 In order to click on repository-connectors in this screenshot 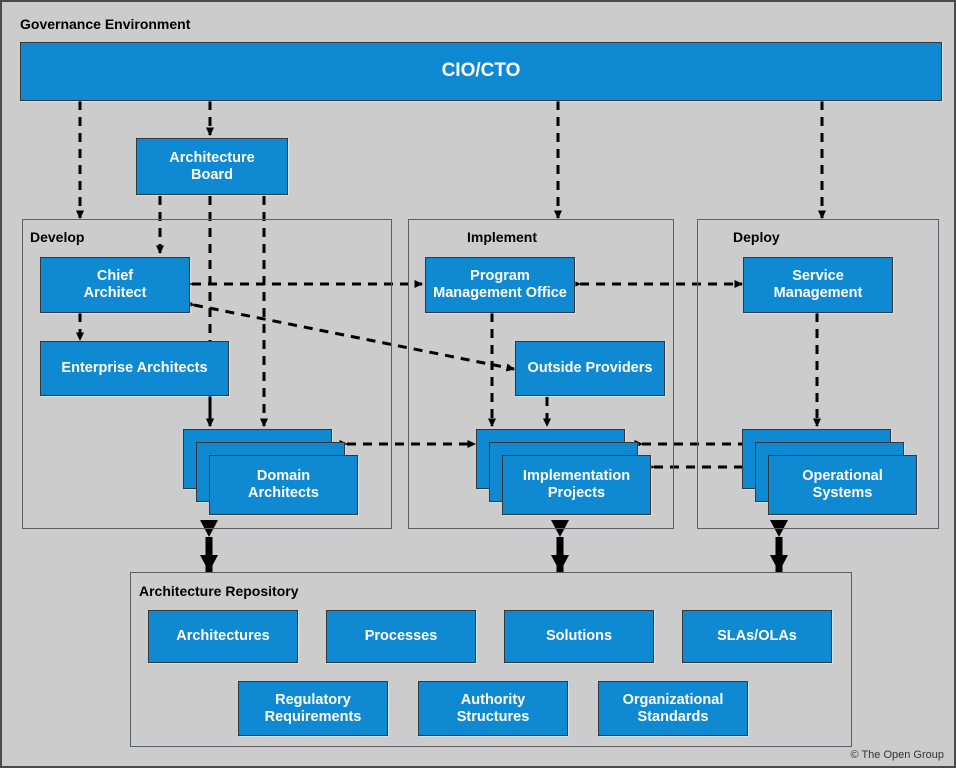, I will do `click(494, 546)`.